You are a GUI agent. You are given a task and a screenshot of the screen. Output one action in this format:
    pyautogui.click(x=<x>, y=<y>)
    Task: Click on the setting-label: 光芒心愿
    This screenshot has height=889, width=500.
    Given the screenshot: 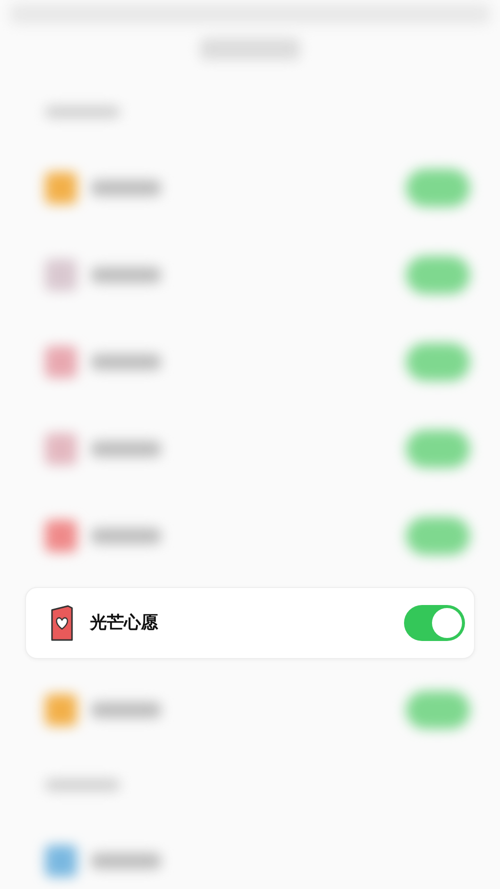 What is the action you would take?
    pyautogui.click(x=124, y=623)
    